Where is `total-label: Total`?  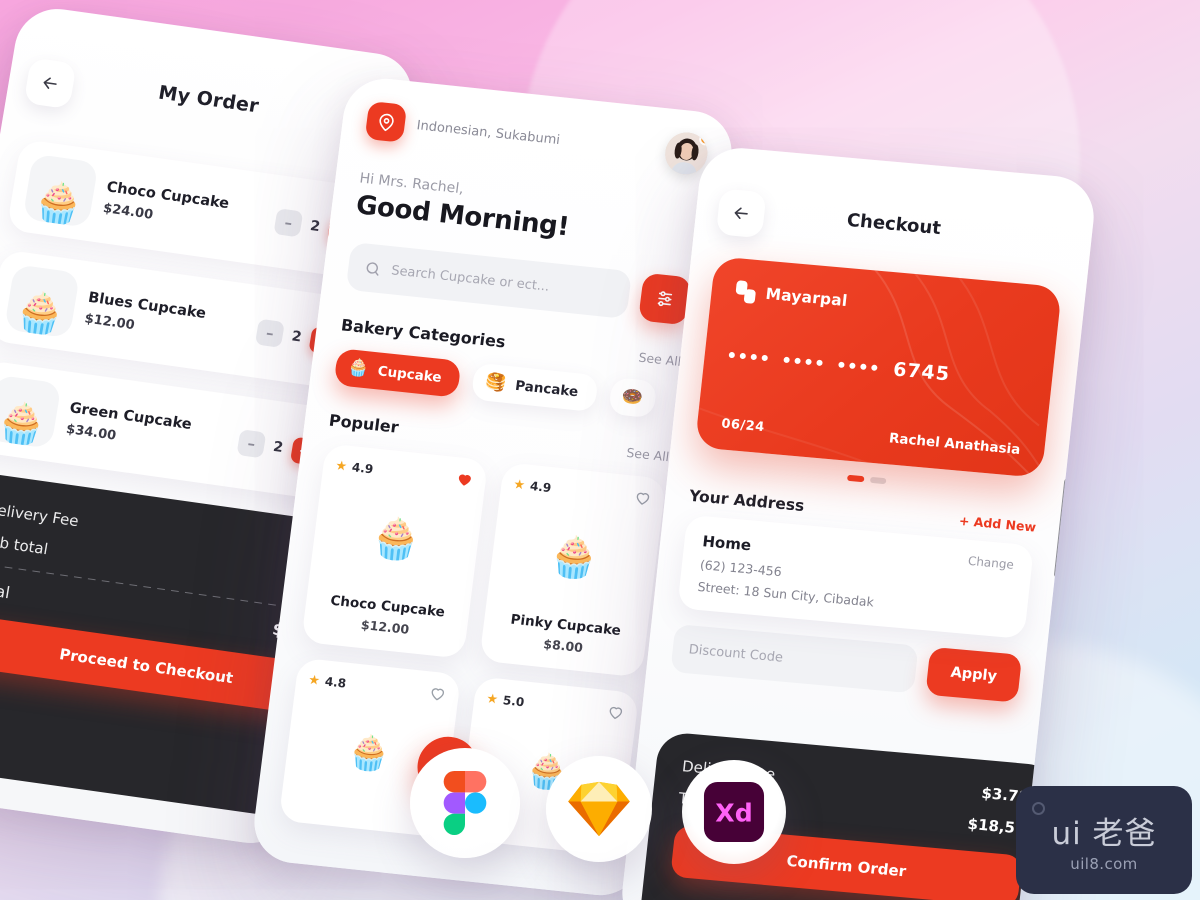
total-label: Total is located at coordinates (6, 589).